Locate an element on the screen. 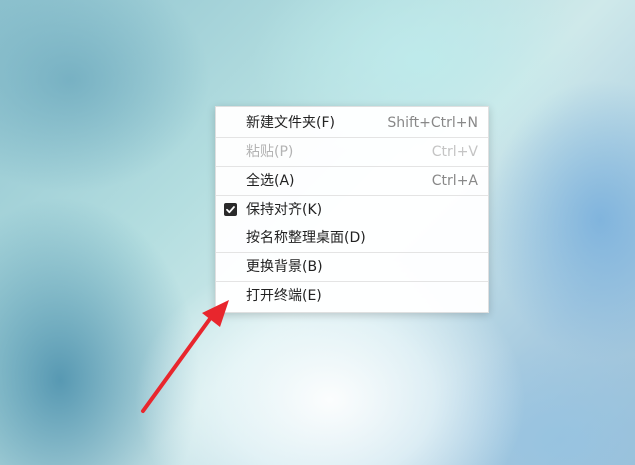 The height and width of the screenshot is (465, 635). red-arrow-icon is located at coordinates (185, 356).